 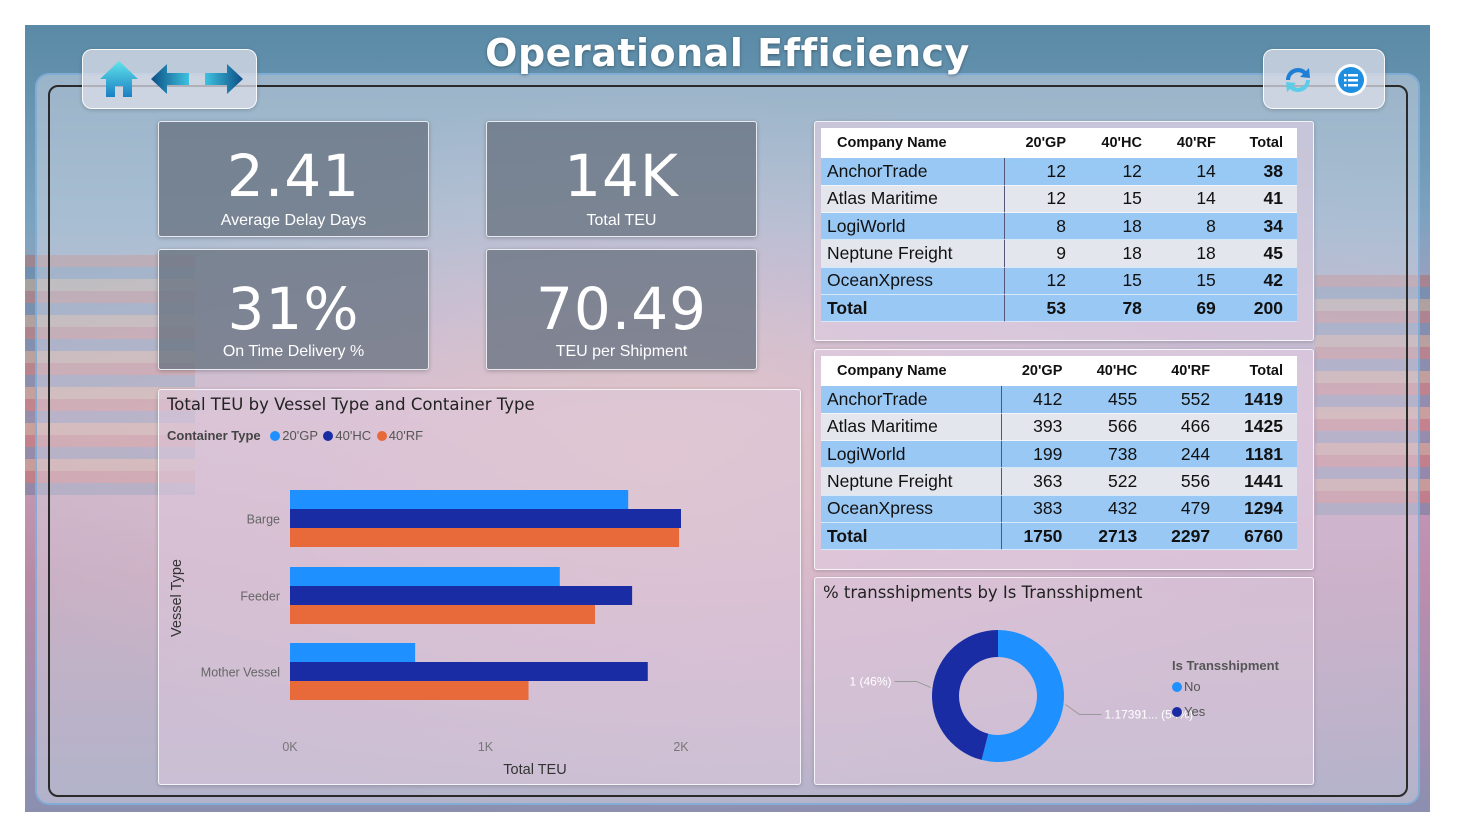 What do you see at coordinates (1237, 711) in the screenshot?
I see `legend-item-yes: Yes` at bounding box center [1237, 711].